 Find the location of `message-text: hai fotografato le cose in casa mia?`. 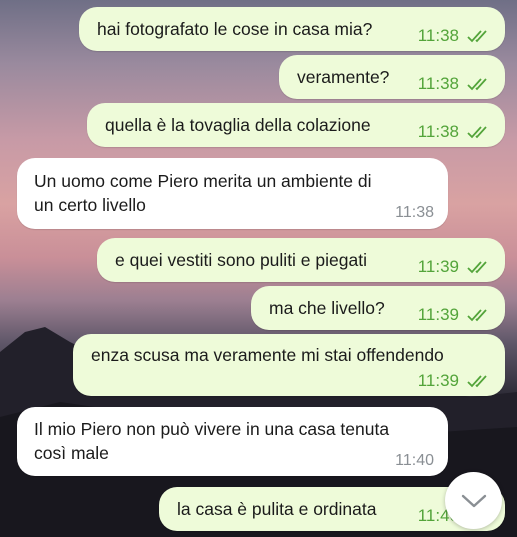

message-text: hai fotografato le cose in casa mia? is located at coordinates (235, 29).